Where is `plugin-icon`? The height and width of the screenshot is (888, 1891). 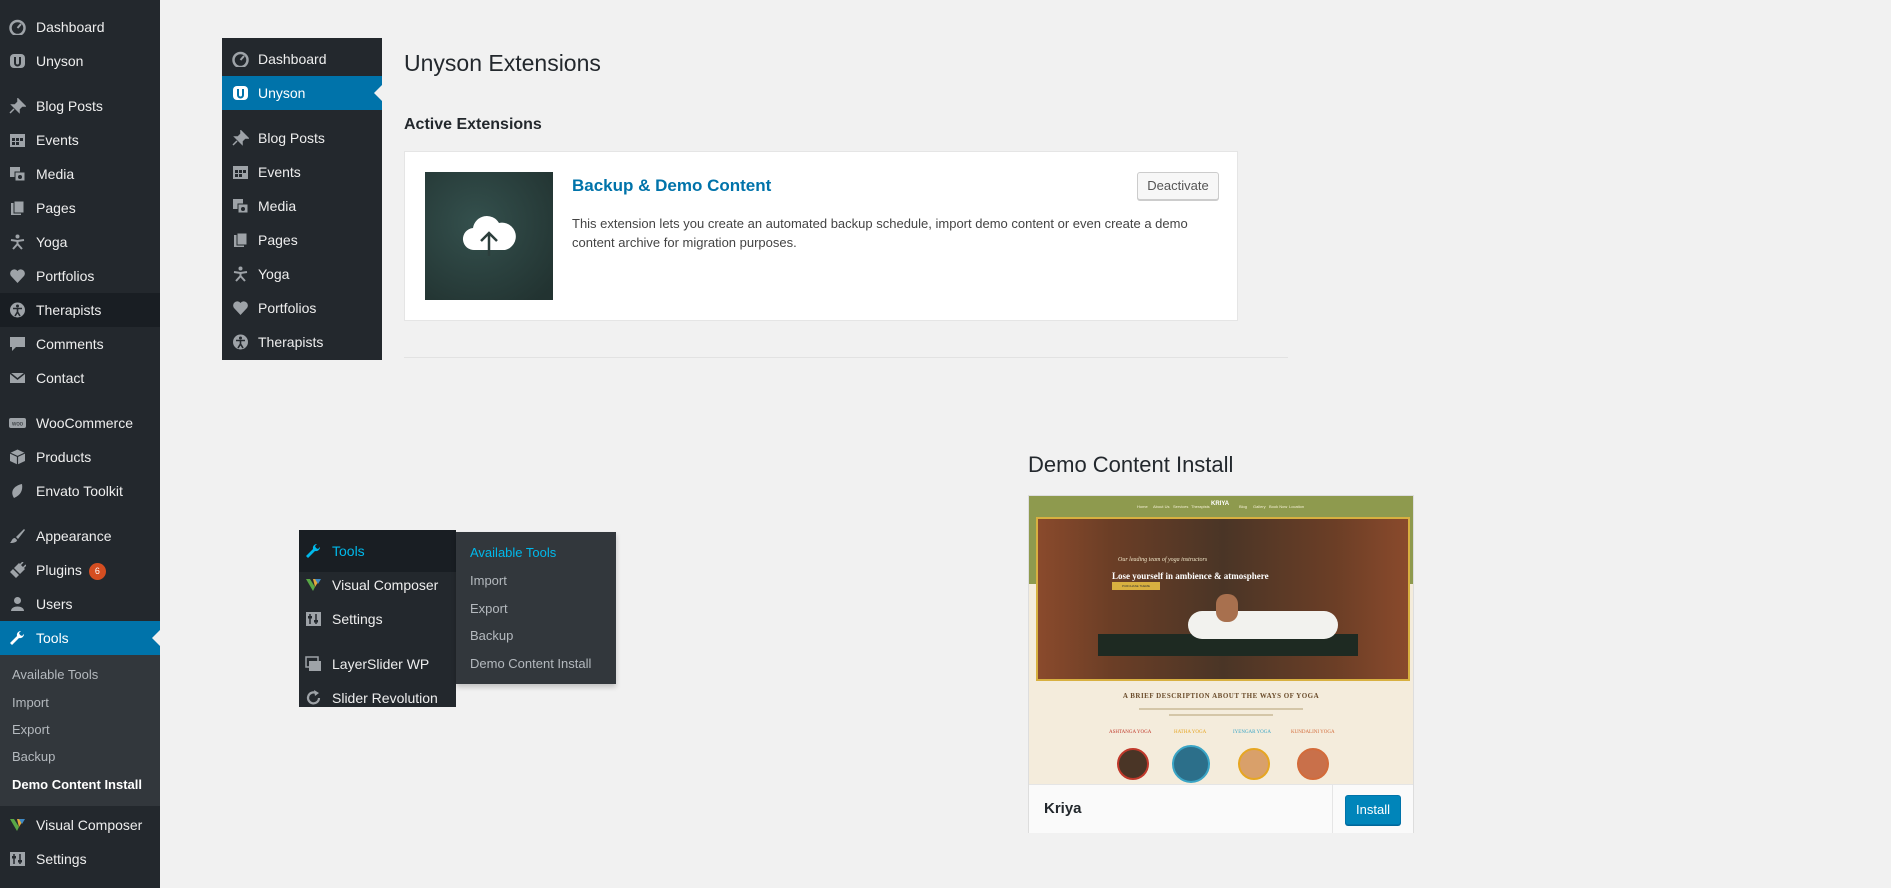 plugin-icon is located at coordinates (17, 570).